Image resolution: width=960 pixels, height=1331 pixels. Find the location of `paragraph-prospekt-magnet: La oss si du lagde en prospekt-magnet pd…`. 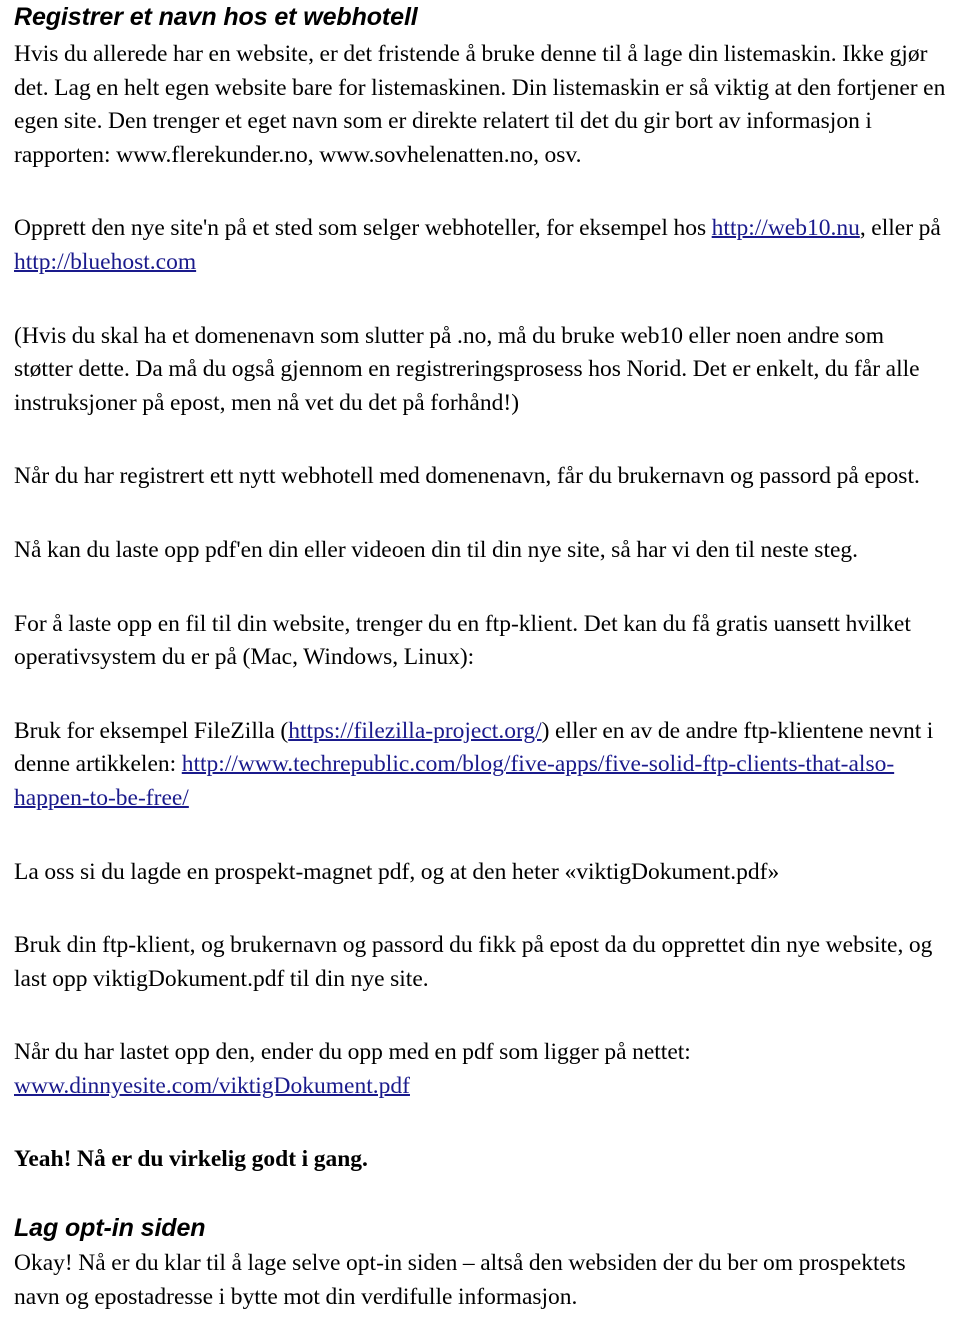

paragraph-prospekt-magnet: La oss si du lagde en prospekt-magnet pd… is located at coordinates (397, 871).